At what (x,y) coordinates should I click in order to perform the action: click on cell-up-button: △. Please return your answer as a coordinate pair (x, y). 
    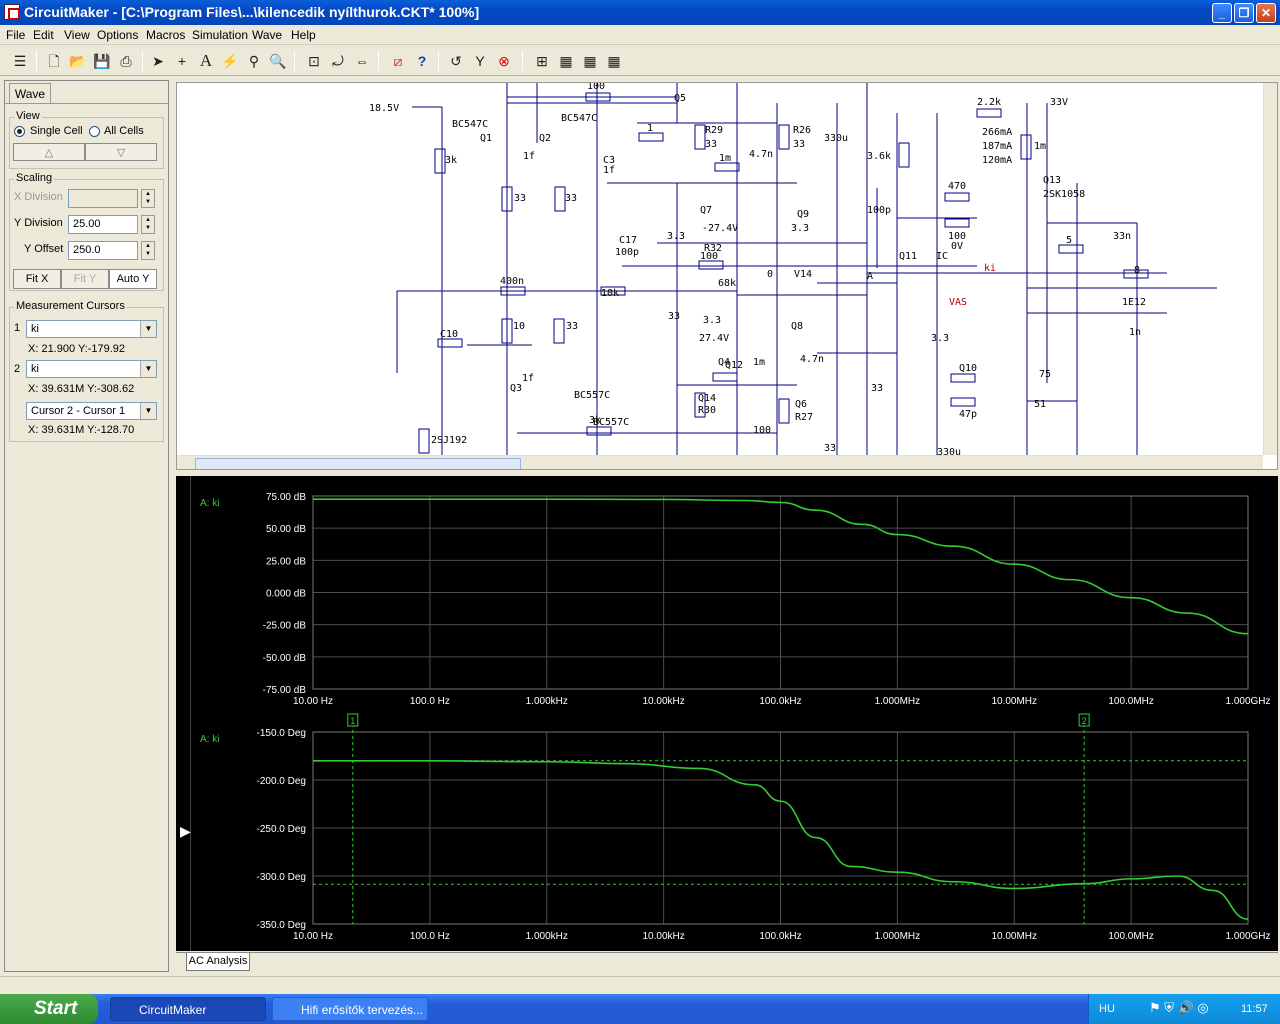
    Looking at the image, I should click on (49, 152).